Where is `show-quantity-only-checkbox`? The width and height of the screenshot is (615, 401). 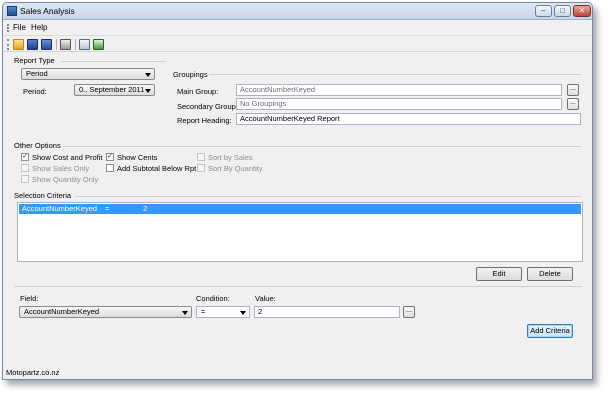
show-quantity-only-checkbox is located at coordinates (25, 179).